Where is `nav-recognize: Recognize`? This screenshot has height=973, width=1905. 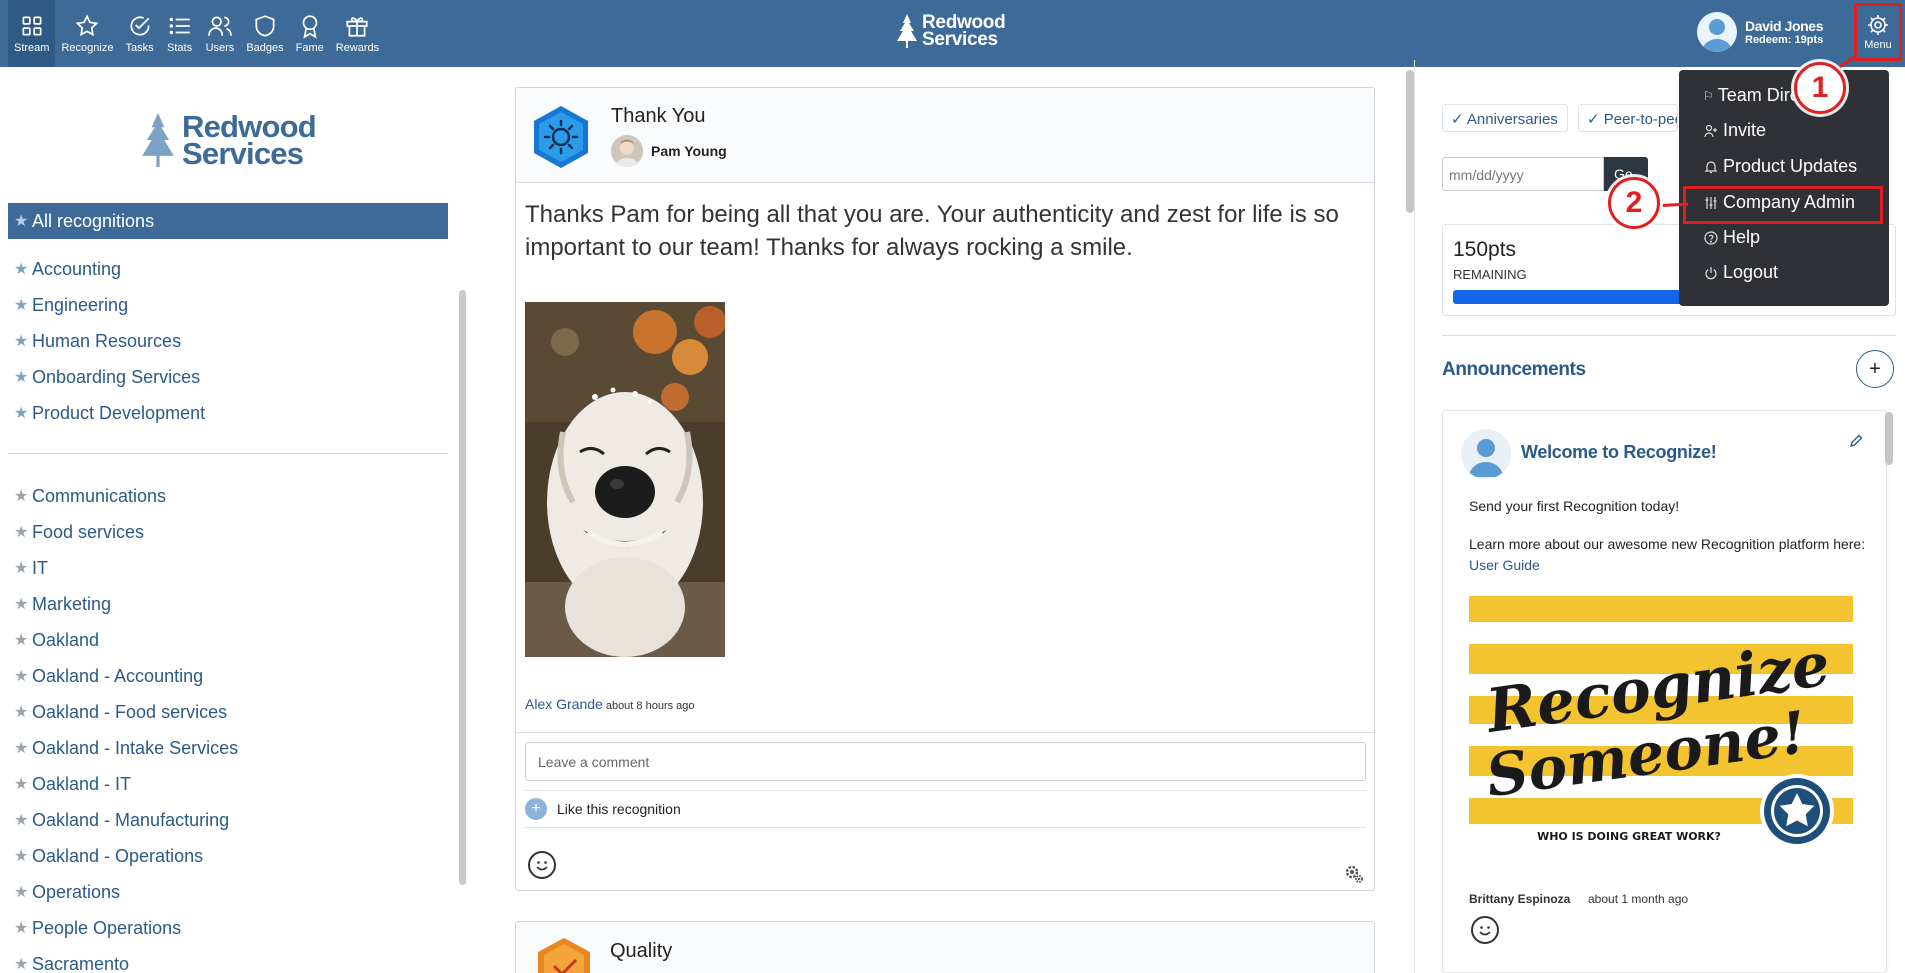 nav-recognize: Recognize is located at coordinates (87, 33).